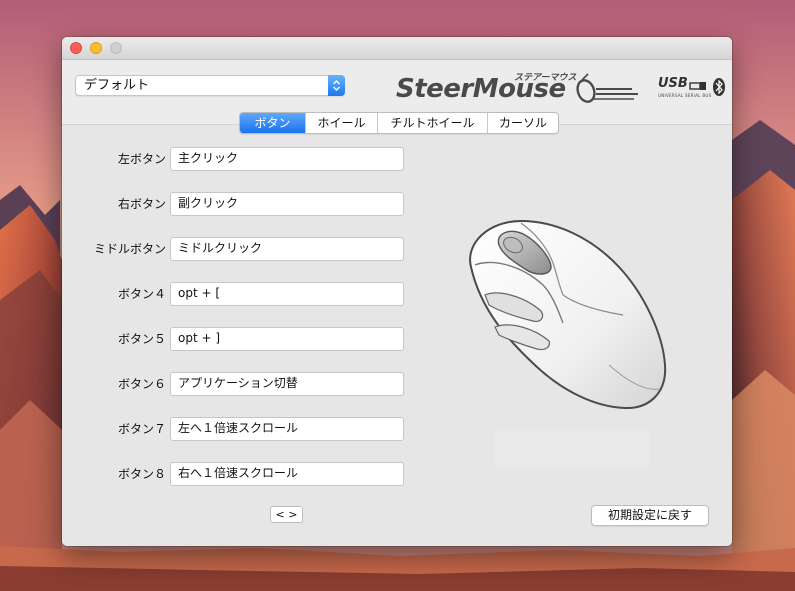  What do you see at coordinates (397, 48) in the screenshot?
I see `title-bar` at bounding box center [397, 48].